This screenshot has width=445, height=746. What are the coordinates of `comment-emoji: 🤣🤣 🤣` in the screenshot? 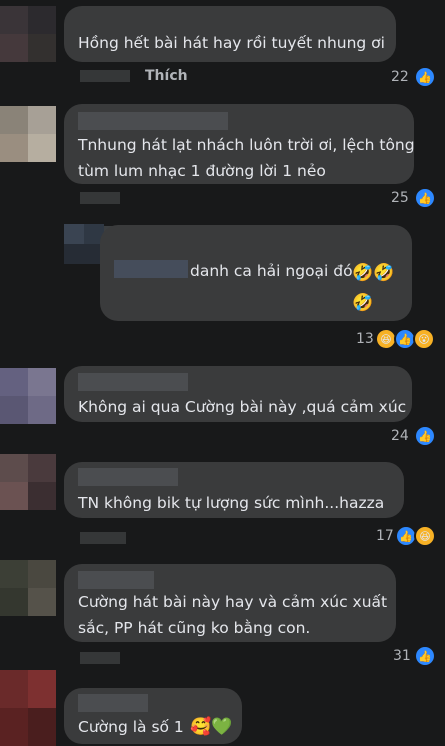 It's located at (373, 288).